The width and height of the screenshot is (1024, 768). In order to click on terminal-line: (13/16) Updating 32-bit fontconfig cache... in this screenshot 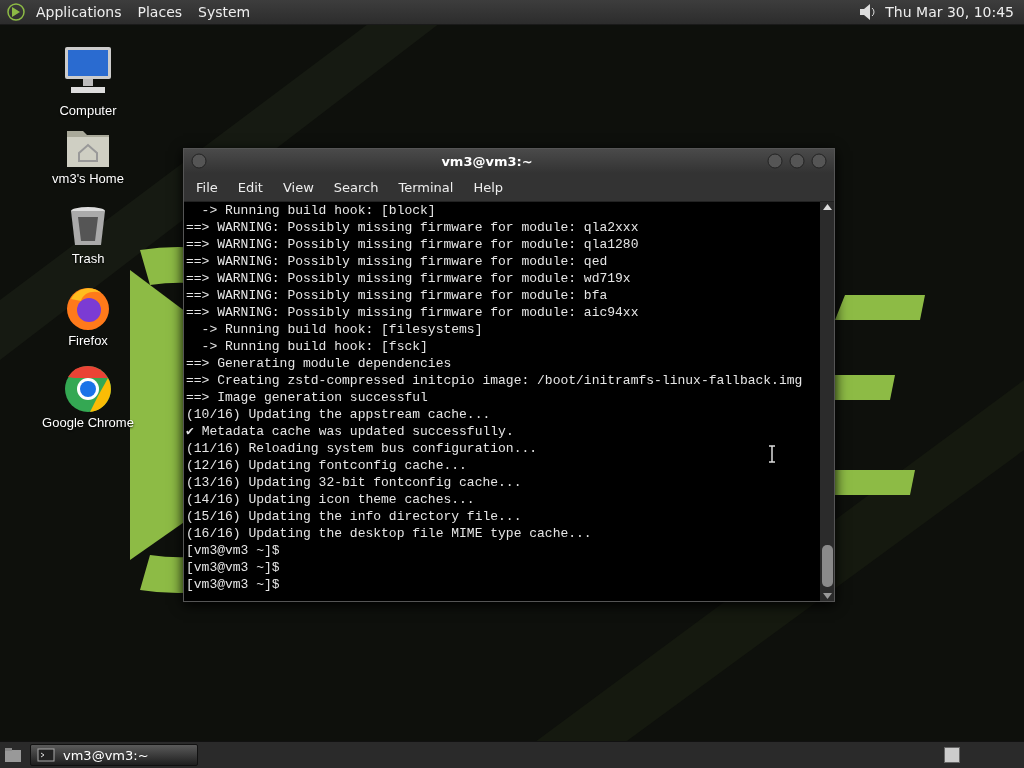, I will do `click(354, 482)`.